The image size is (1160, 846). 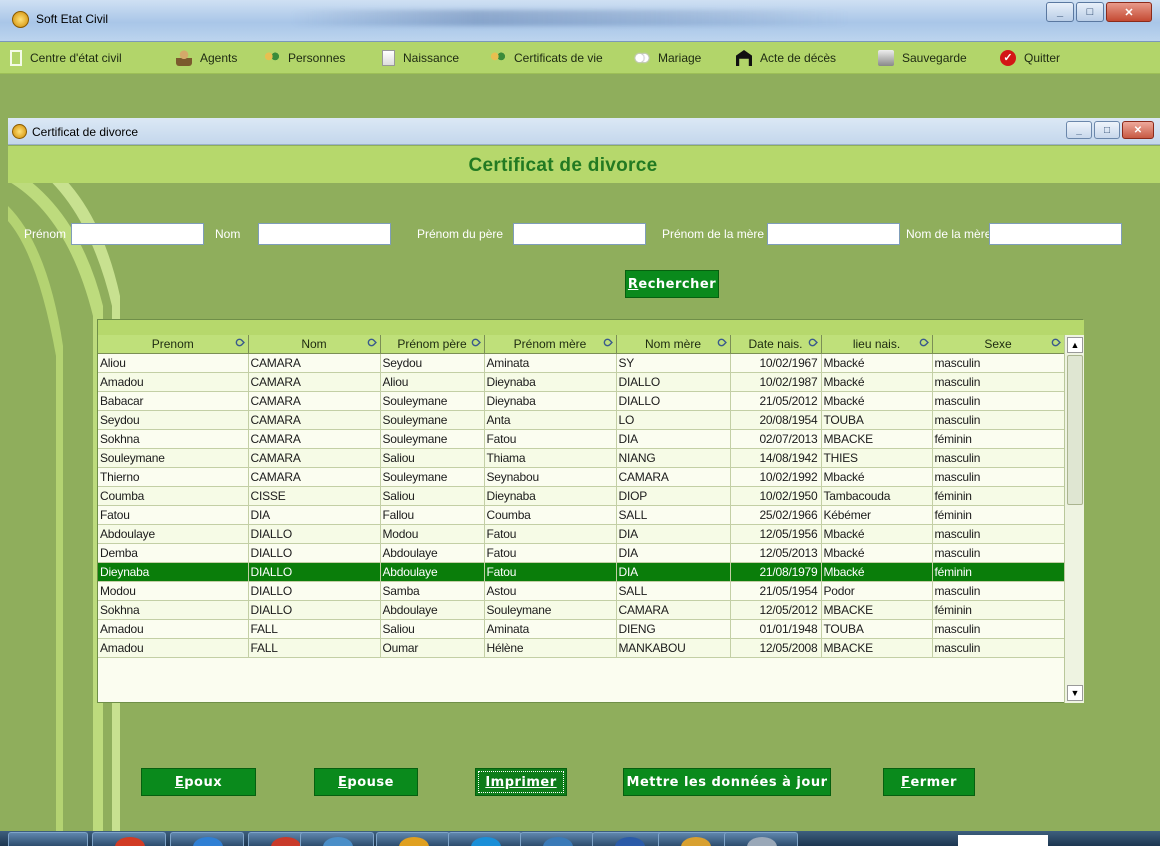 I want to click on grid-scrollbar: ▲ ▼, so click(x=1074, y=519).